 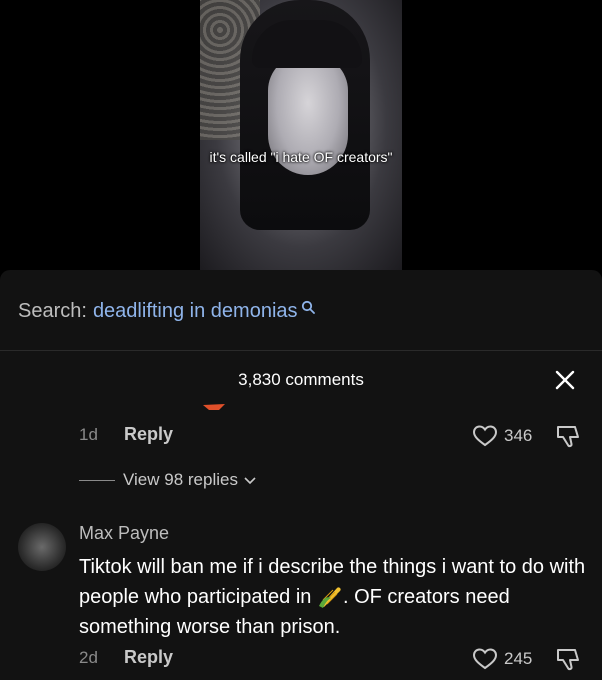 What do you see at coordinates (52, 311) in the screenshot?
I see `search-label: Search:` at bounding box center [52, 311].